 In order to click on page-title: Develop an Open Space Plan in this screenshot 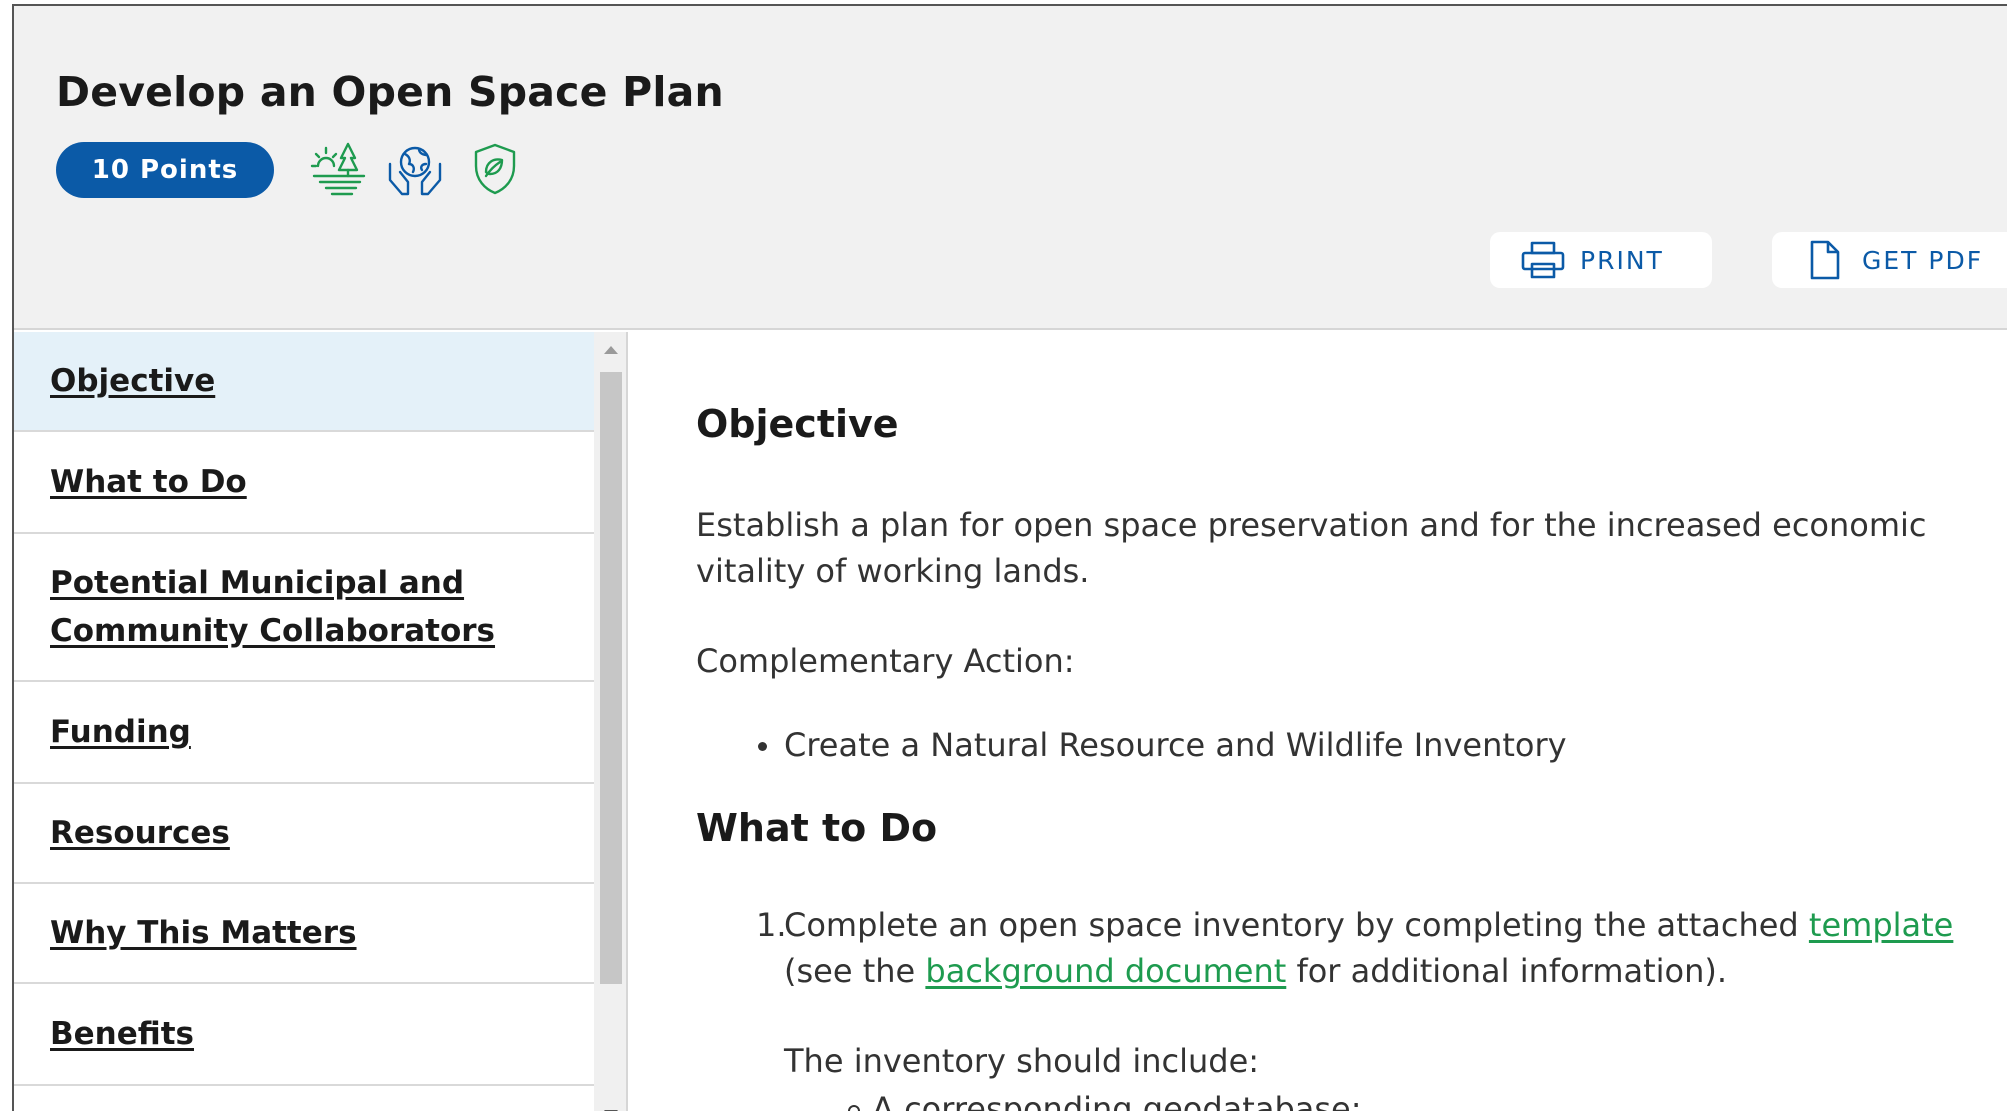, I will do `click(390, 92)`.